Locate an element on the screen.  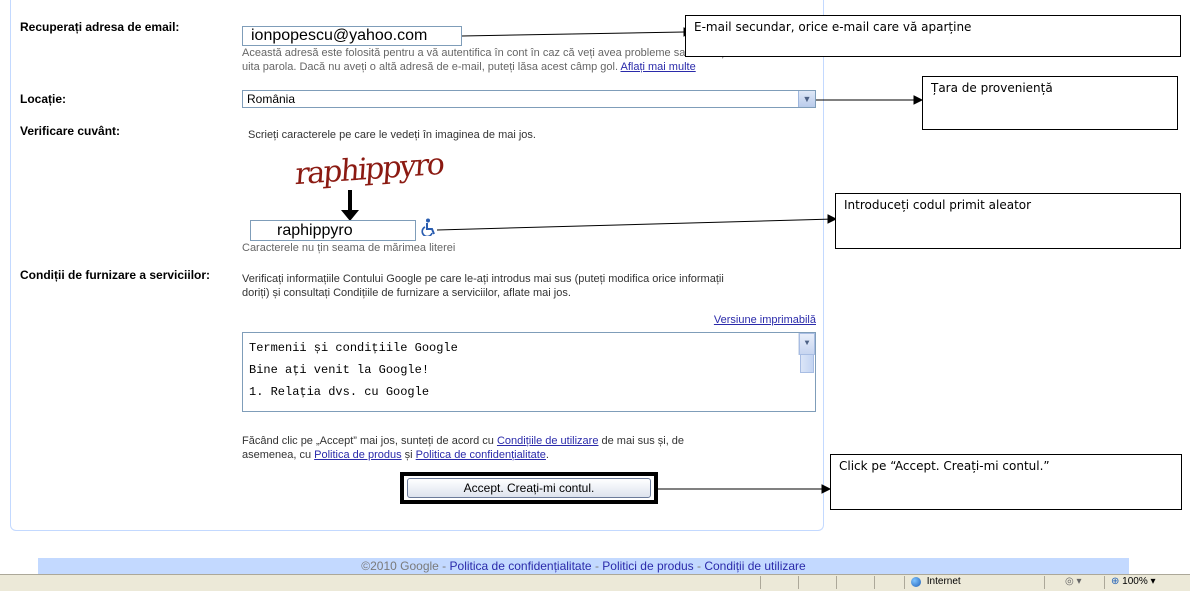
browser-status-bar: Internet ◎ ▾ ⊕ 100% ▾ is located at coordinates (595, 582).